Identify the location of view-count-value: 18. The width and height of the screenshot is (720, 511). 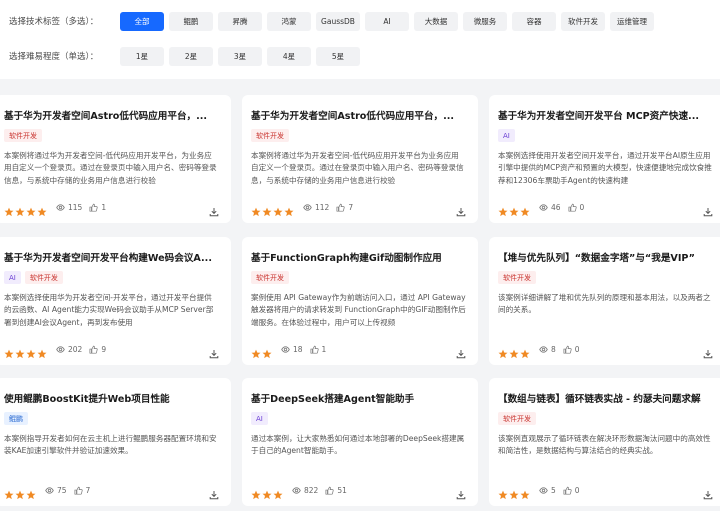
(298, 349).